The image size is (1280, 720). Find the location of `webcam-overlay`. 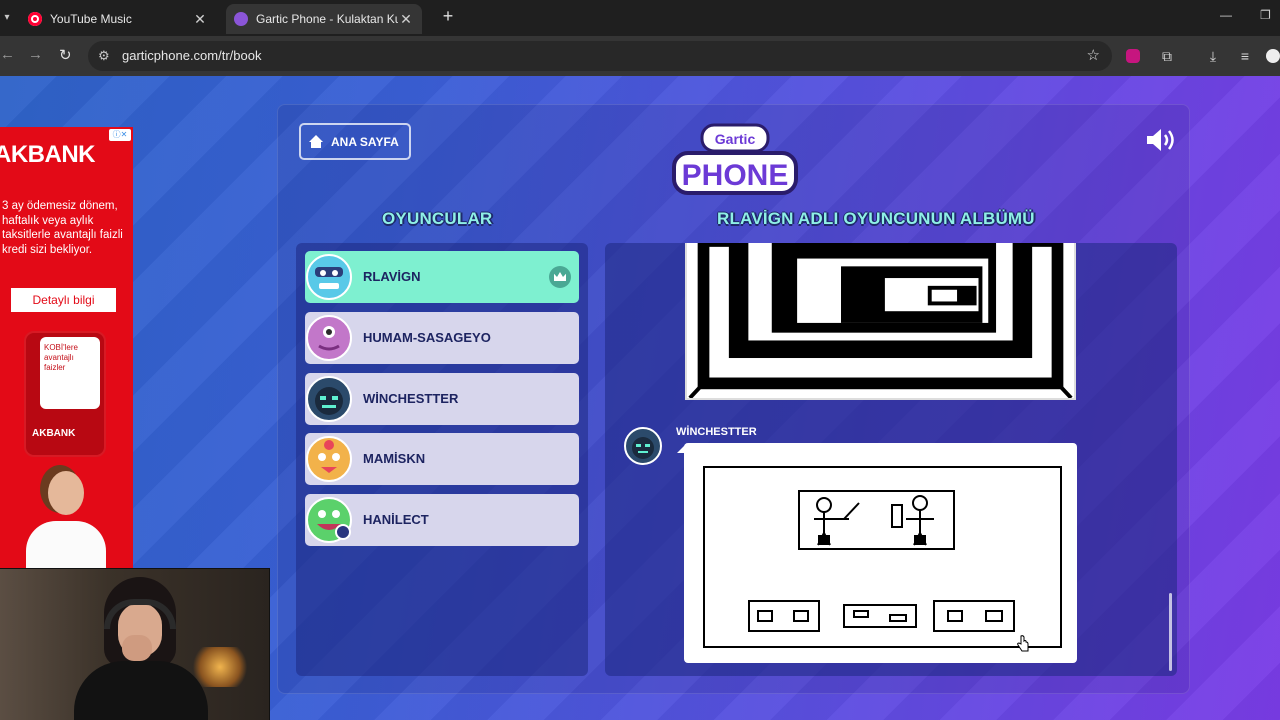

webcam-overlay is located at coordinates (135, 644).